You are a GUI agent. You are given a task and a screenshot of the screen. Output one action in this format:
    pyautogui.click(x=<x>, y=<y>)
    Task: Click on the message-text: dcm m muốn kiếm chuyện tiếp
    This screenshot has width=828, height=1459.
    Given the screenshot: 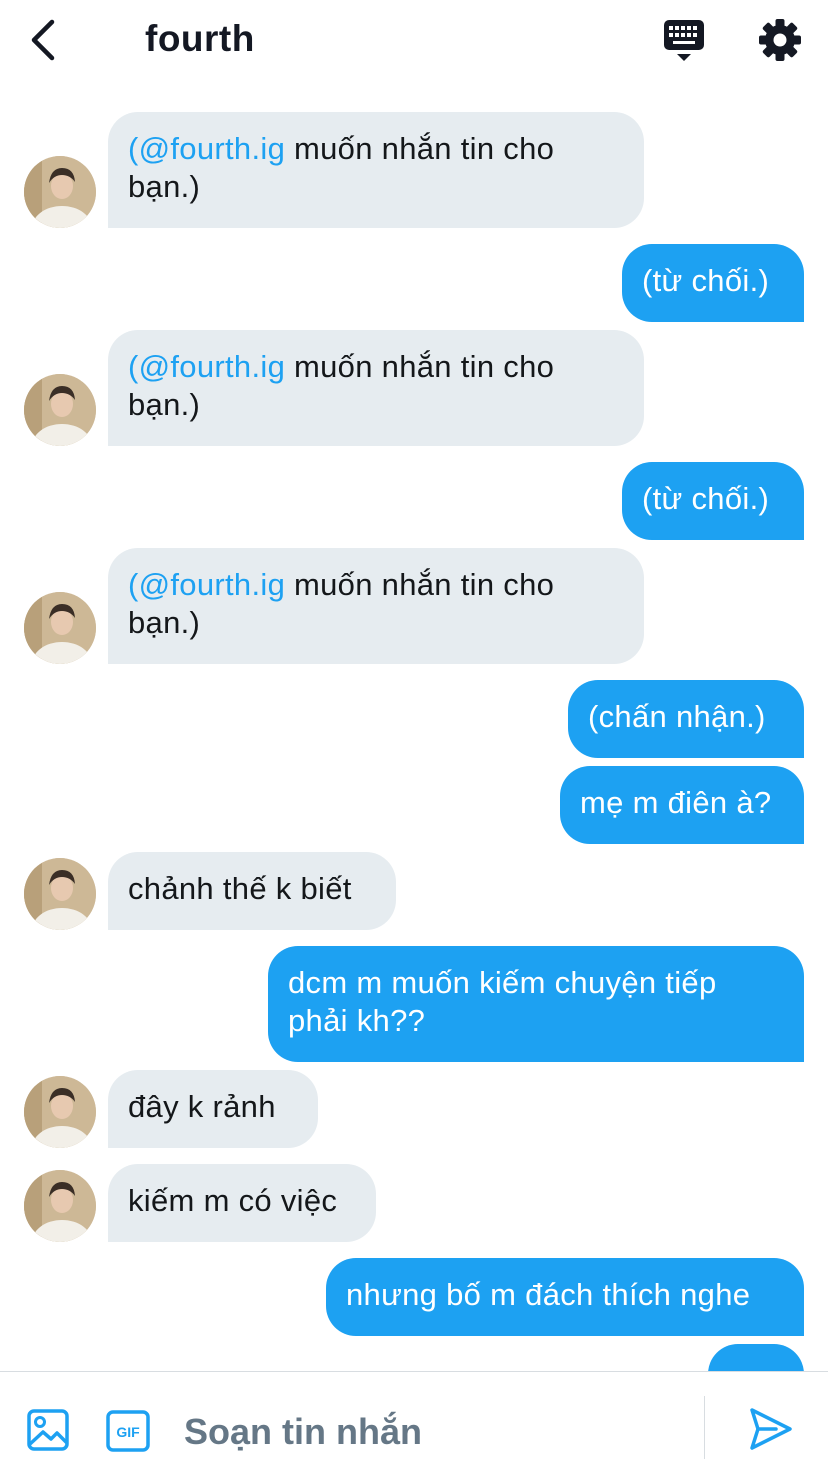 What is the action you would take?
    pyautogui.click(x=502, y=982)
    